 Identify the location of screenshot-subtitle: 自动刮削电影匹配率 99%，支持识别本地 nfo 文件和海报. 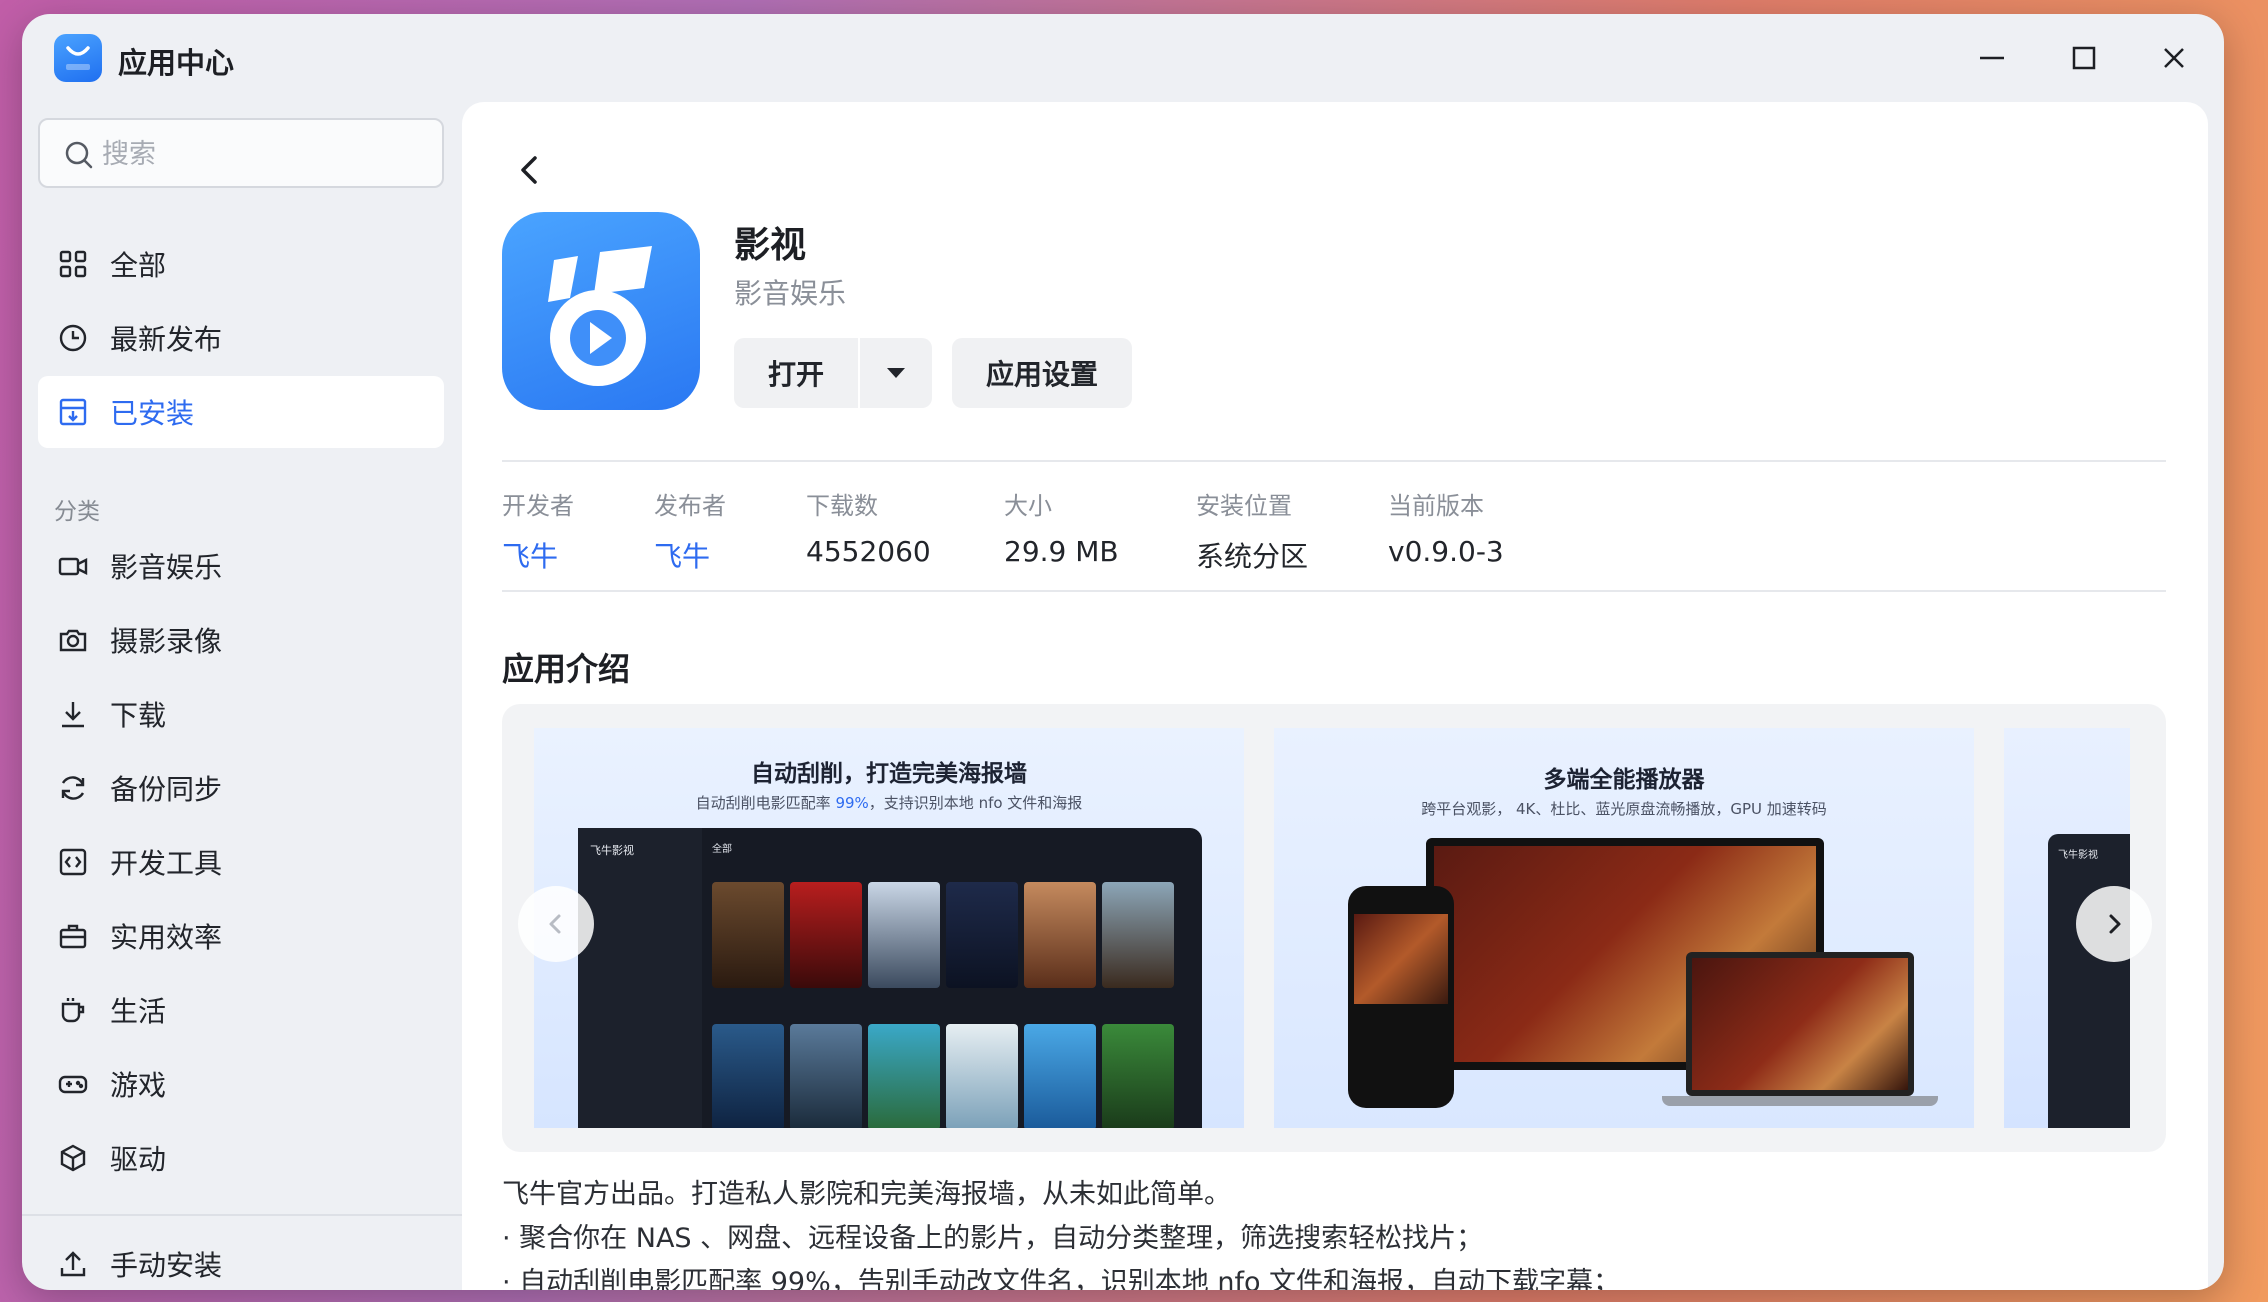
(889, 803).